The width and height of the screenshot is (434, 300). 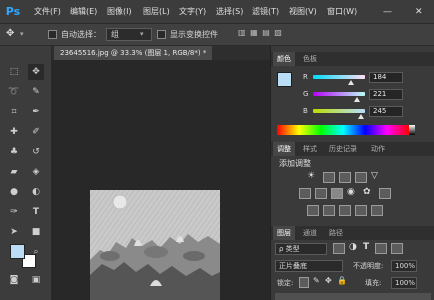 I want to click on tab-actions: 动作, so click(x=378, y=149).